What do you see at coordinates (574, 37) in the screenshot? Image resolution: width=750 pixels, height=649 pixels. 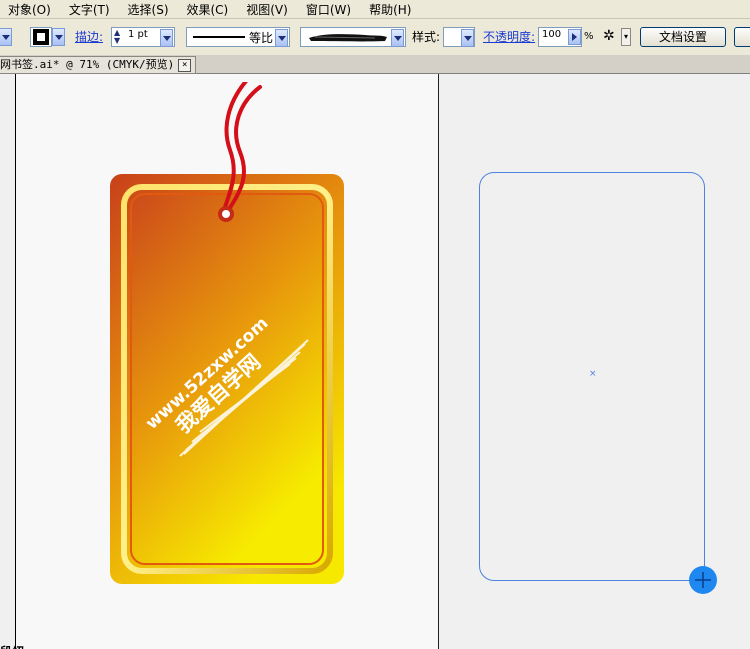 I see `chevron-right-icon` at bounding box center [574, 37].